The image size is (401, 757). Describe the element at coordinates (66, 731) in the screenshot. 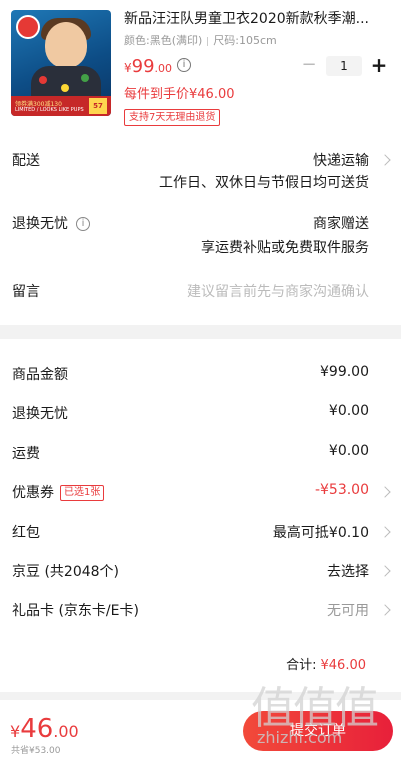

I see `checkout-price-dec: .00` at that location.